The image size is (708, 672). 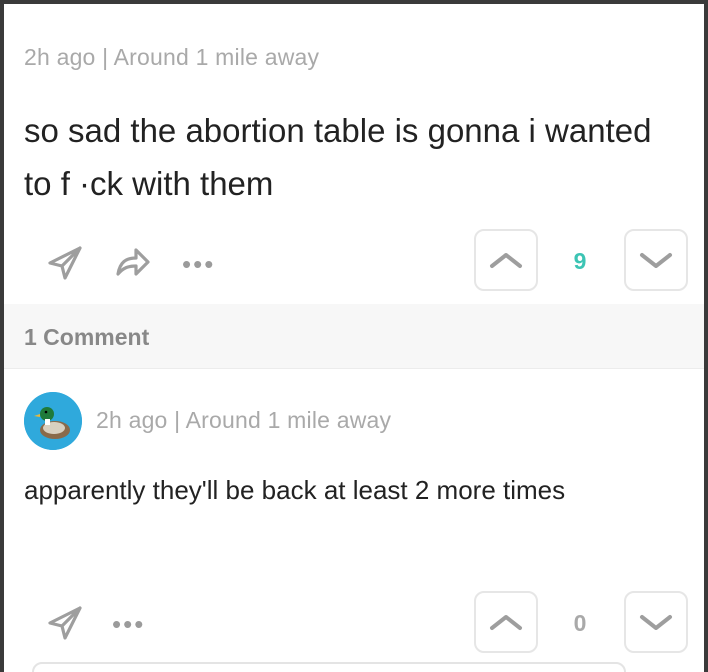 What do you see at coordinates (172, 57) in the screenshot?
I see `post-meta: 2h ago | Around 1 mile away` at bounding box center [172, 57].